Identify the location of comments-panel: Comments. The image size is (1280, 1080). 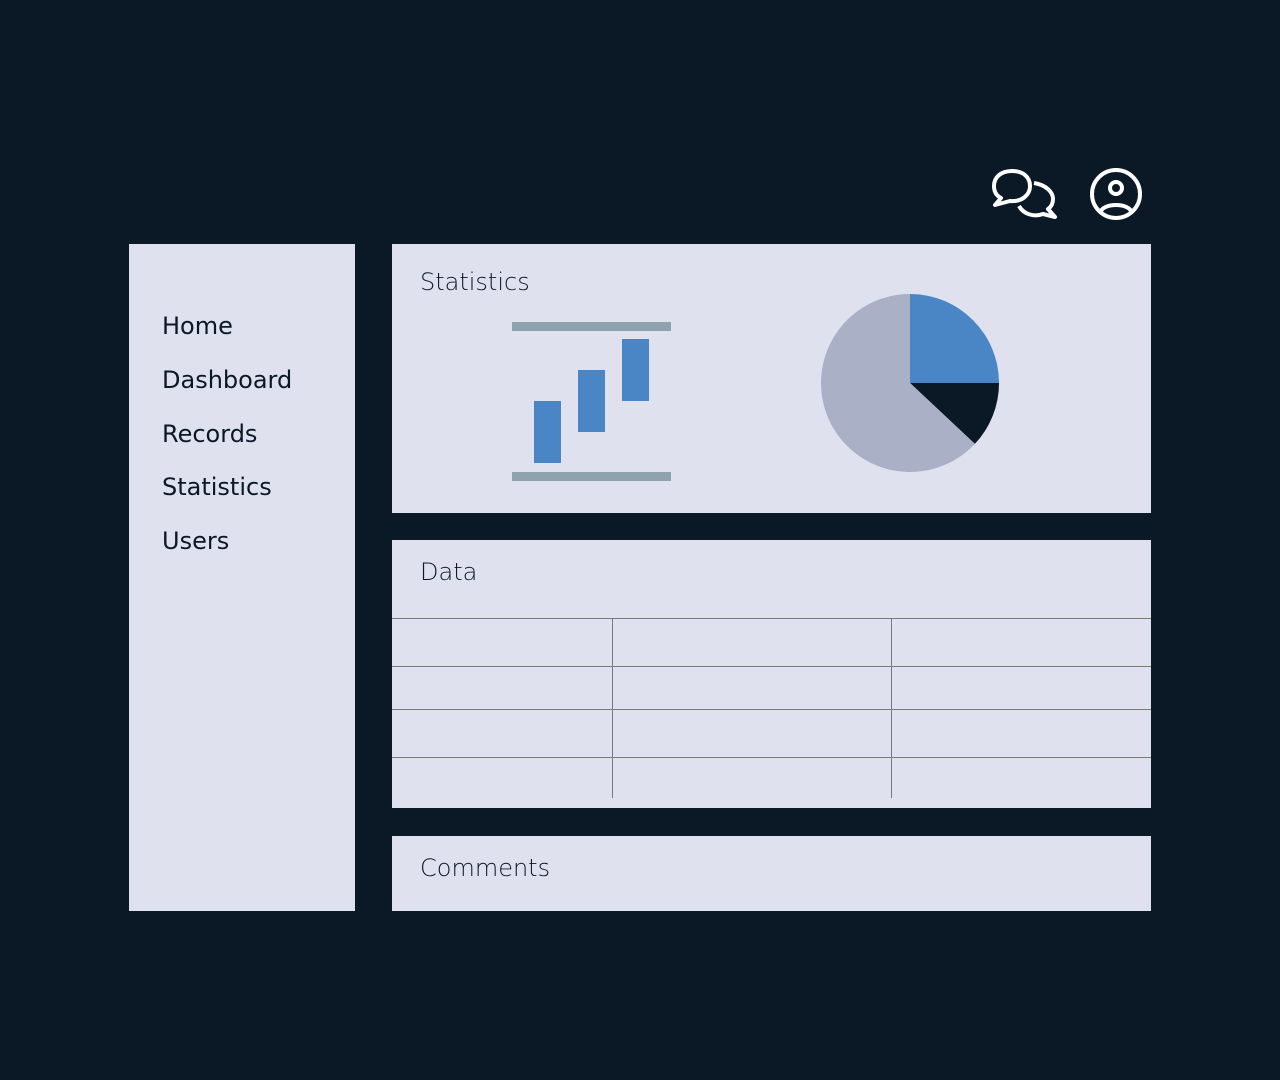
(771, 873).